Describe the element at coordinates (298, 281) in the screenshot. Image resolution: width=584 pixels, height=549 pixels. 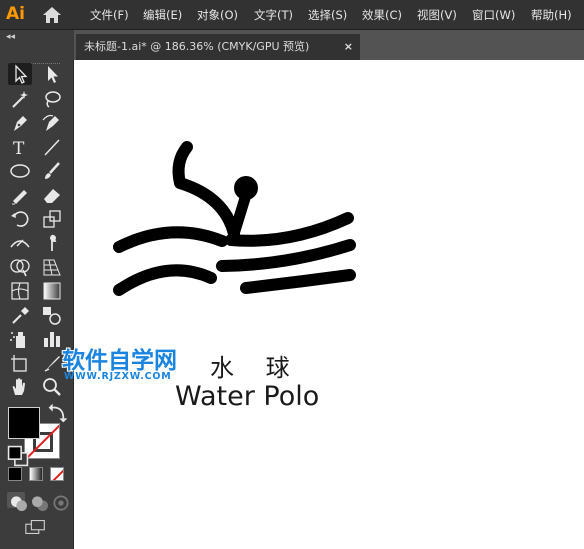
I see `wave-lower-right` at that location.